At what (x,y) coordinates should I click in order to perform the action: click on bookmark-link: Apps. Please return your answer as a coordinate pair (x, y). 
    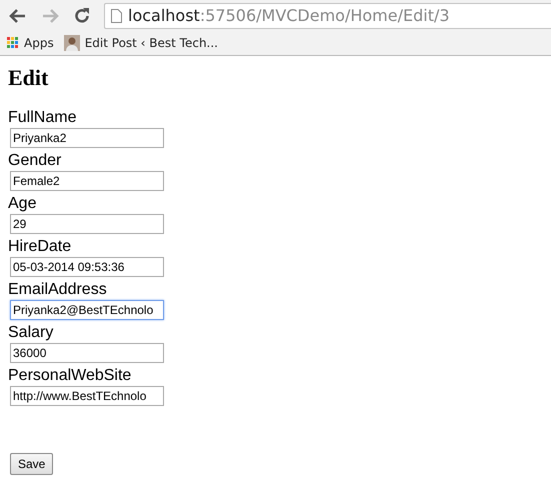
    Looking at the image, I should click on (30, 43).